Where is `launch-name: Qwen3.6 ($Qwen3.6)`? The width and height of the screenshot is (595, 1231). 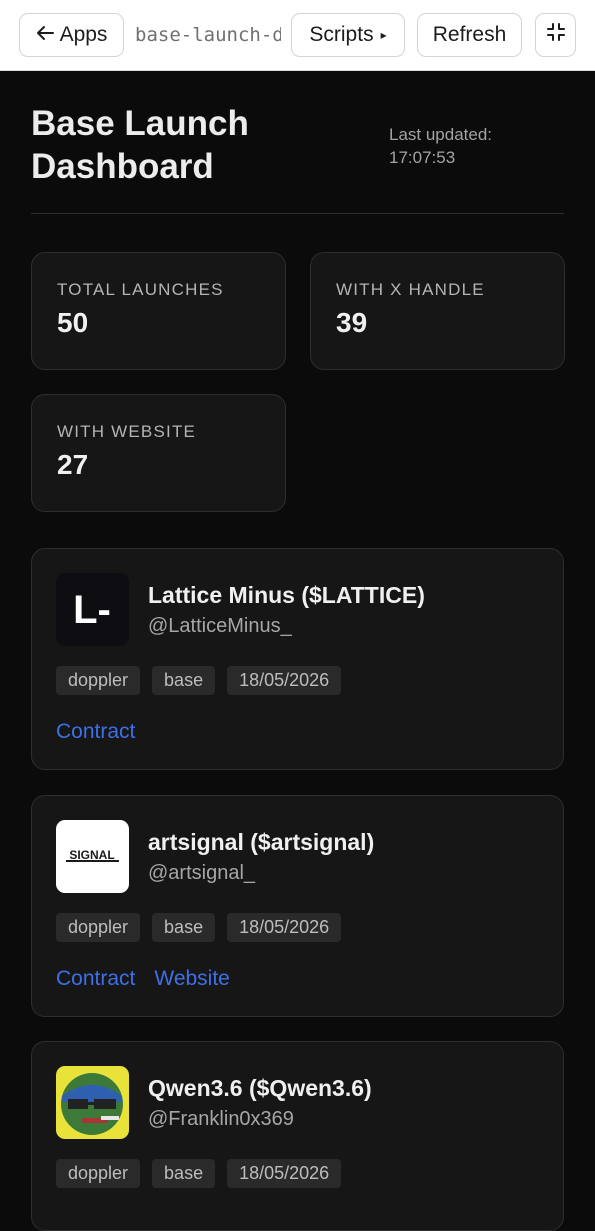 launch-name: Qwen3.6 ($Qwen3.6) is located at coordinates (260, 1088).